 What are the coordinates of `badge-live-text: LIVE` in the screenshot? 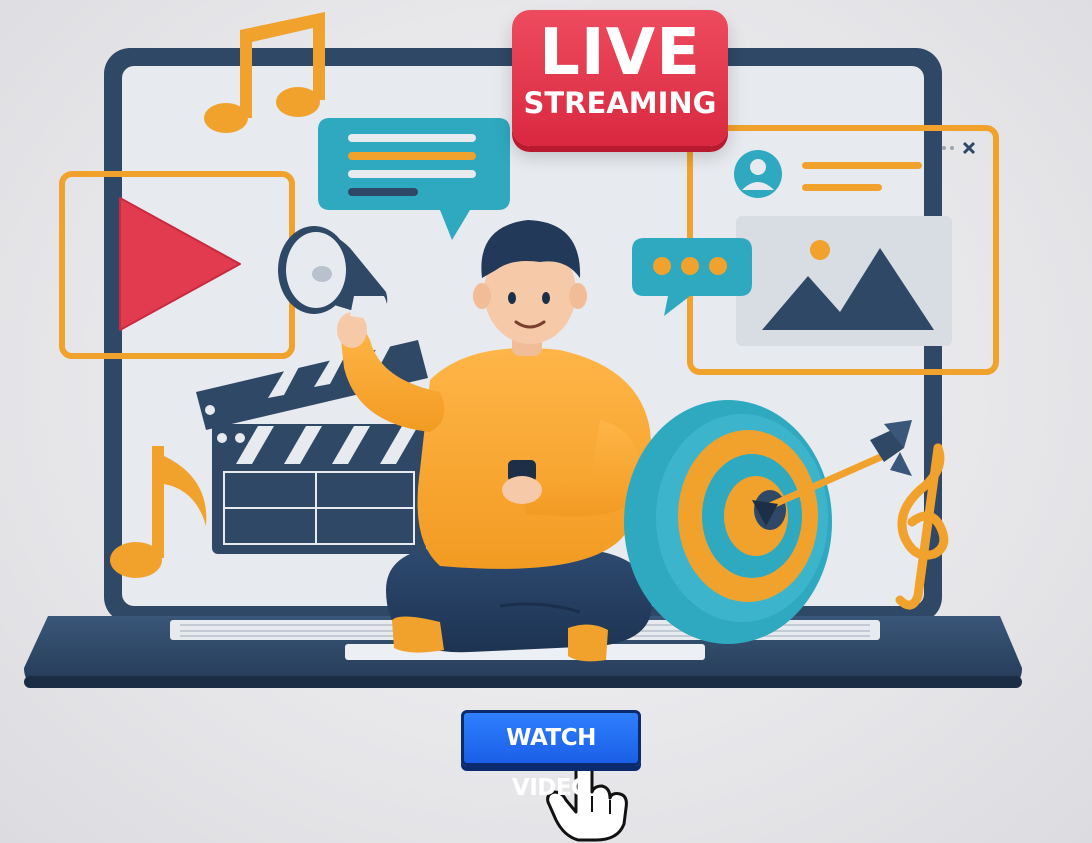 It's located at (620, 53).